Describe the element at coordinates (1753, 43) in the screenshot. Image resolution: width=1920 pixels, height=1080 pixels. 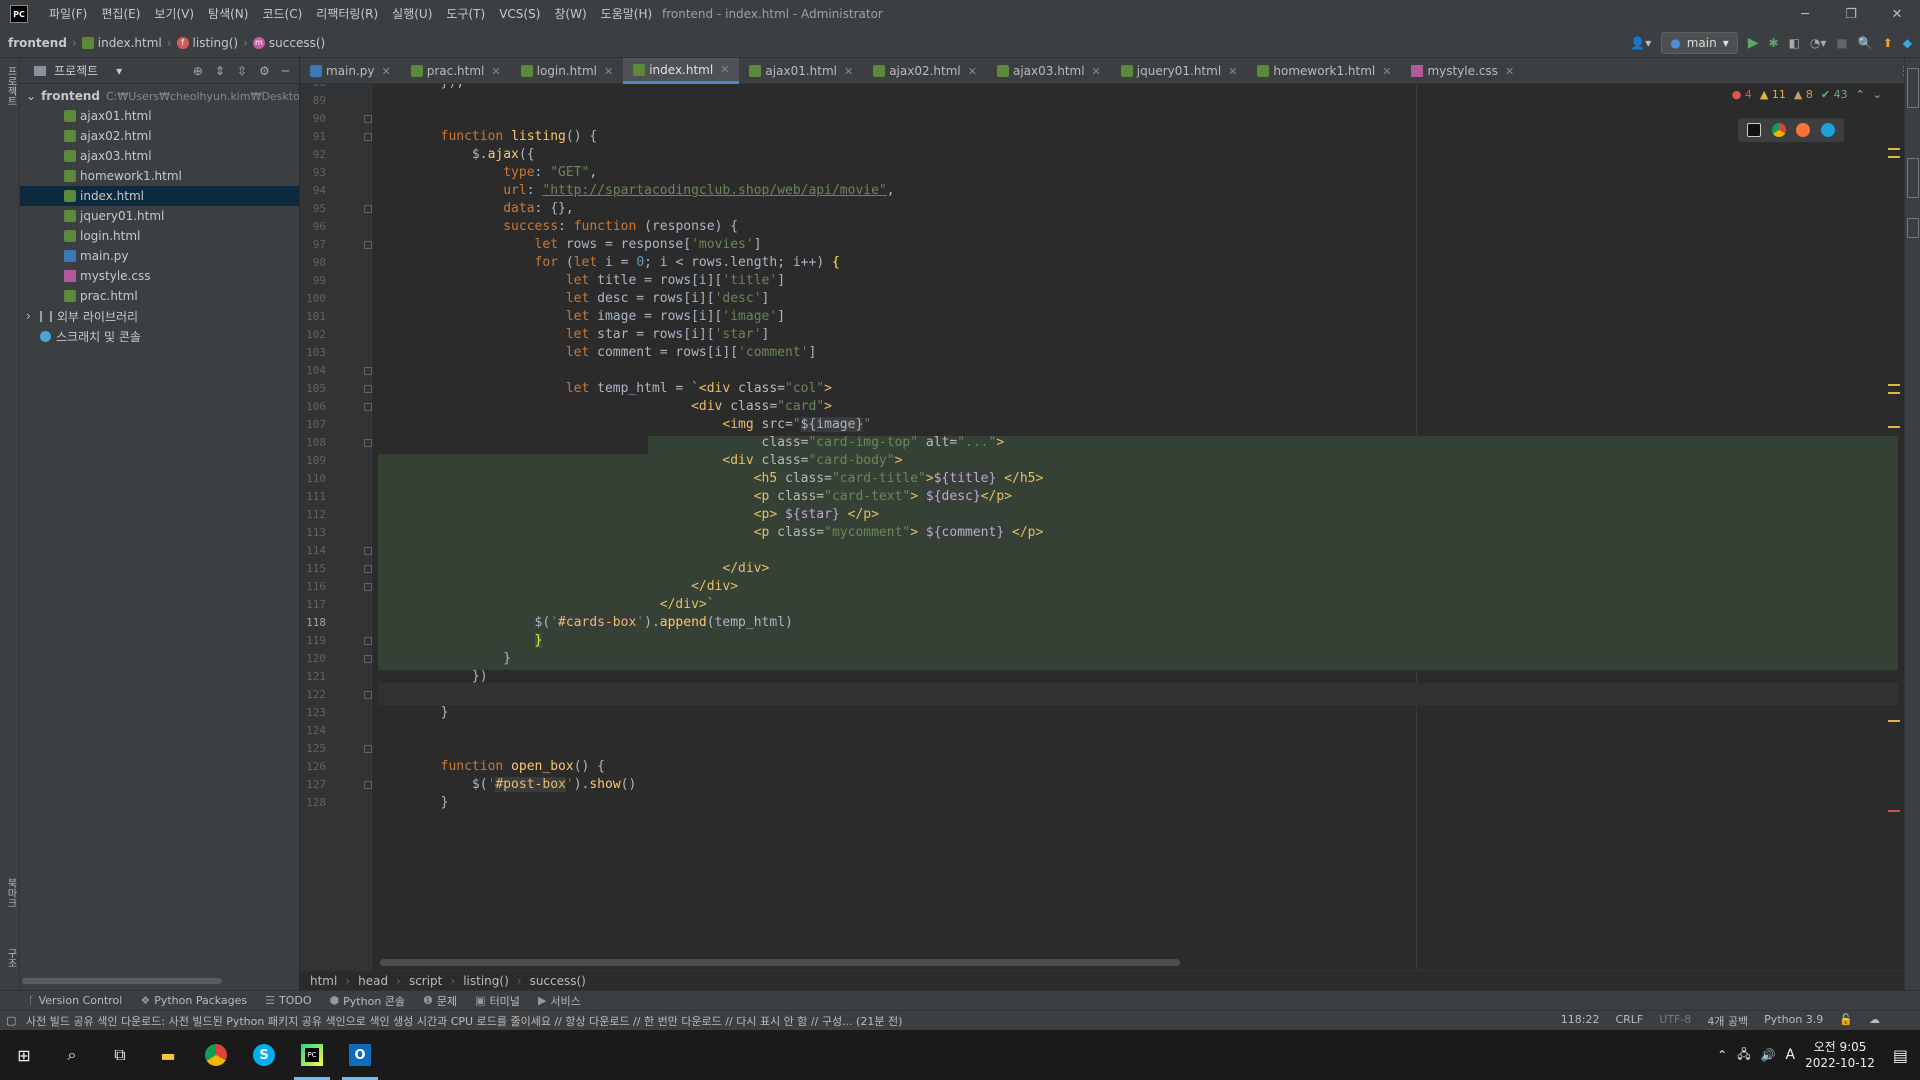
I see `run-icon: ▶` at that location.